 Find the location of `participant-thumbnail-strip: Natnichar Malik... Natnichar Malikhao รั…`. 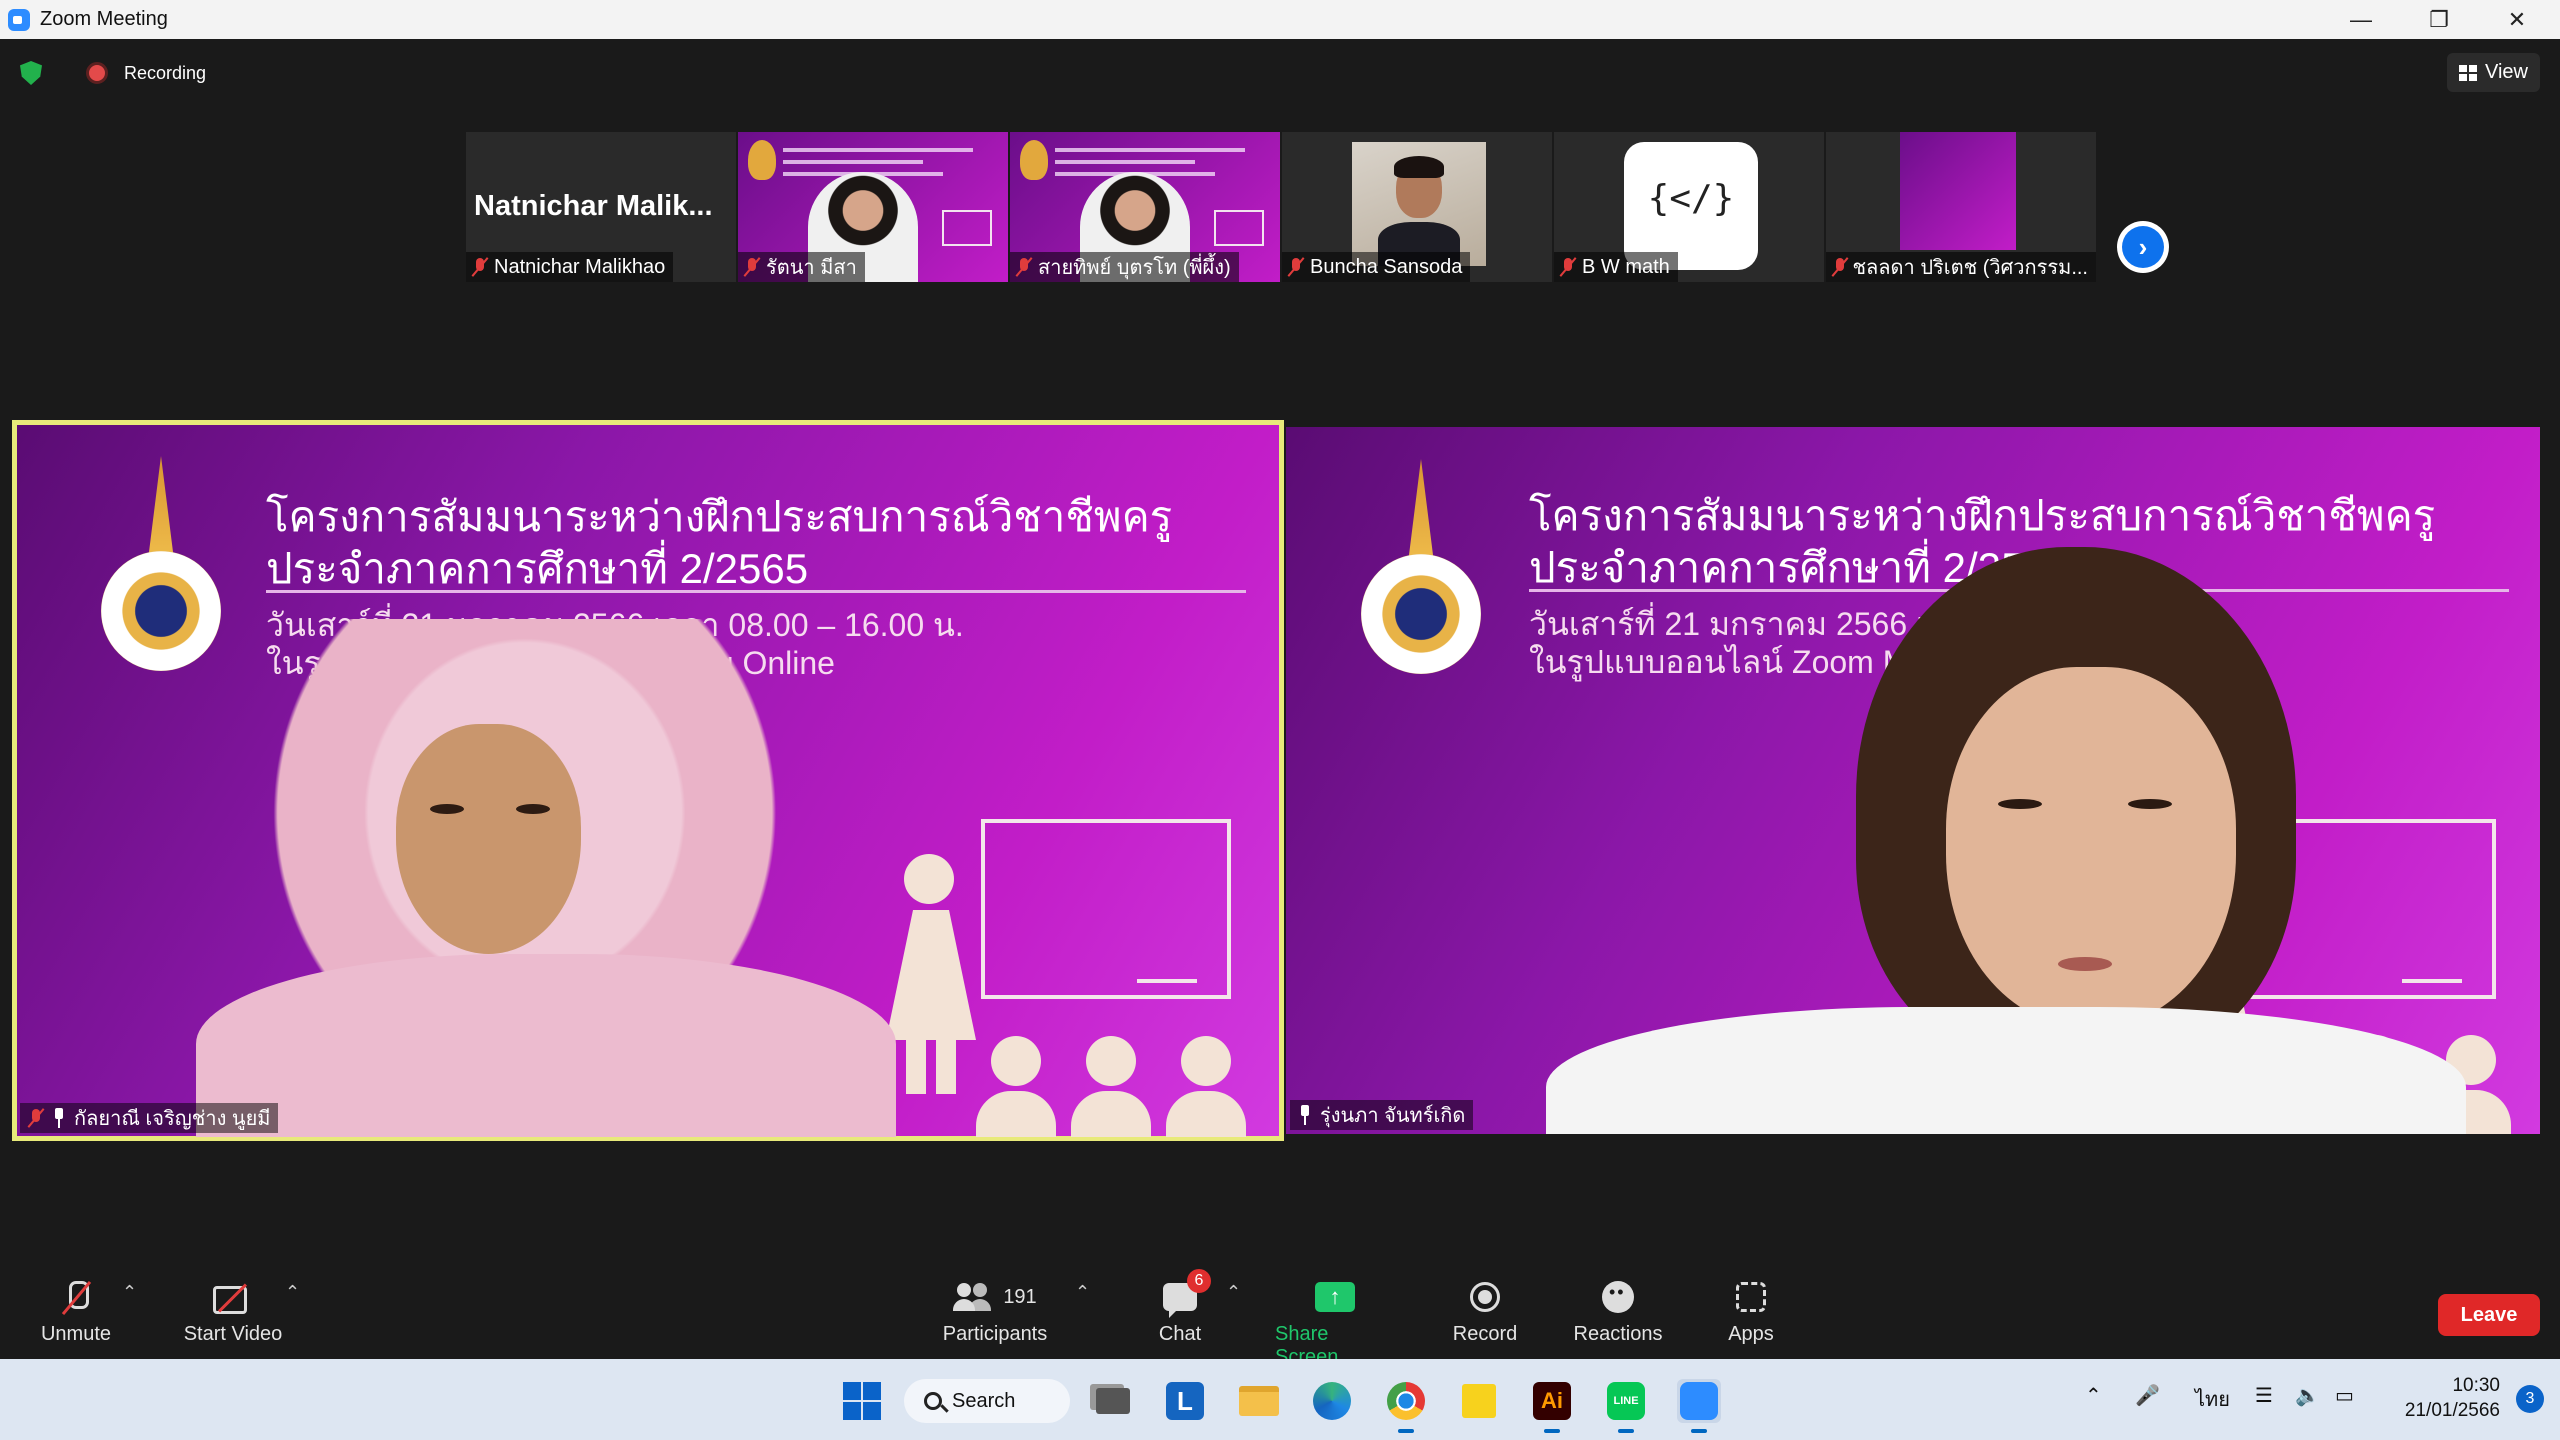

participant-thumbnail-strip: Natnichar Malik... Natnichar Malikhao รั… is located at coordinates (1281, 207).